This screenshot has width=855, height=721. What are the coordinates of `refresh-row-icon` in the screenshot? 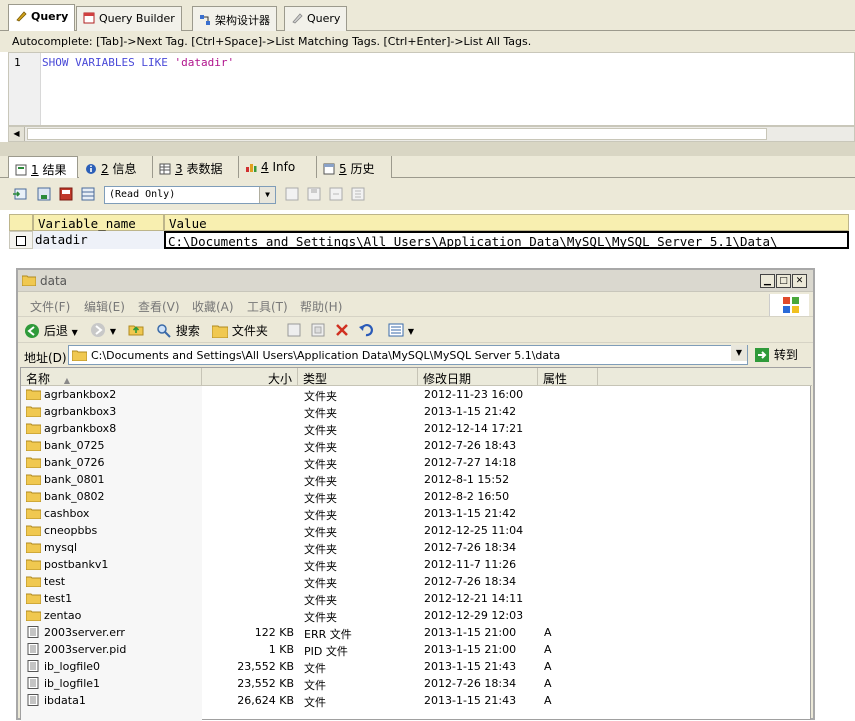 It's located at (358, 194).